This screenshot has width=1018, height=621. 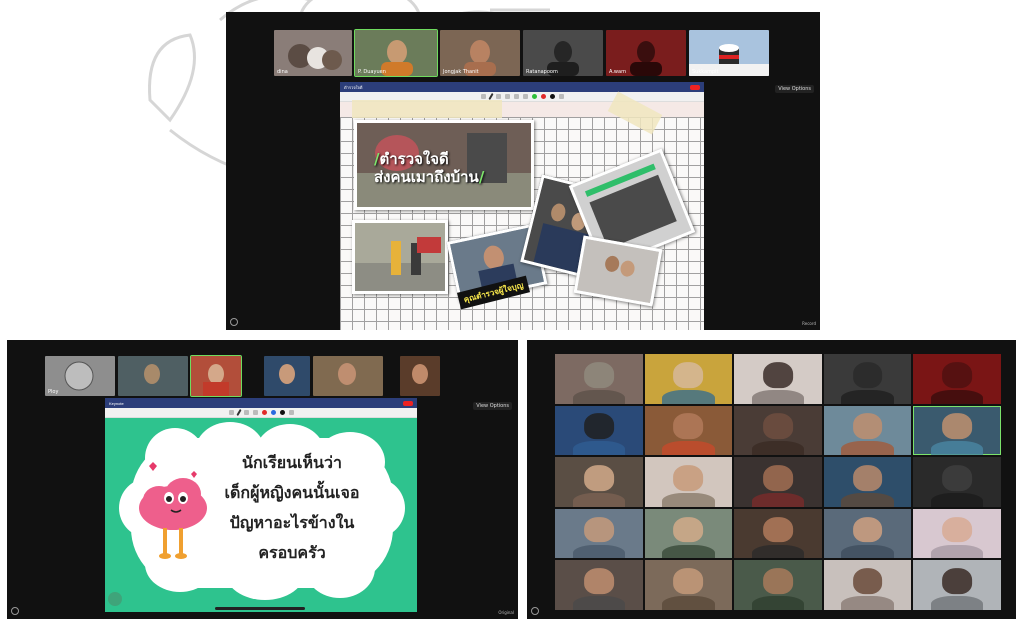 What do you see at coordinates (563, 53) in the screenshot?
I see `participant-tile: Ratanapoom` at bounding box center [563, 53].